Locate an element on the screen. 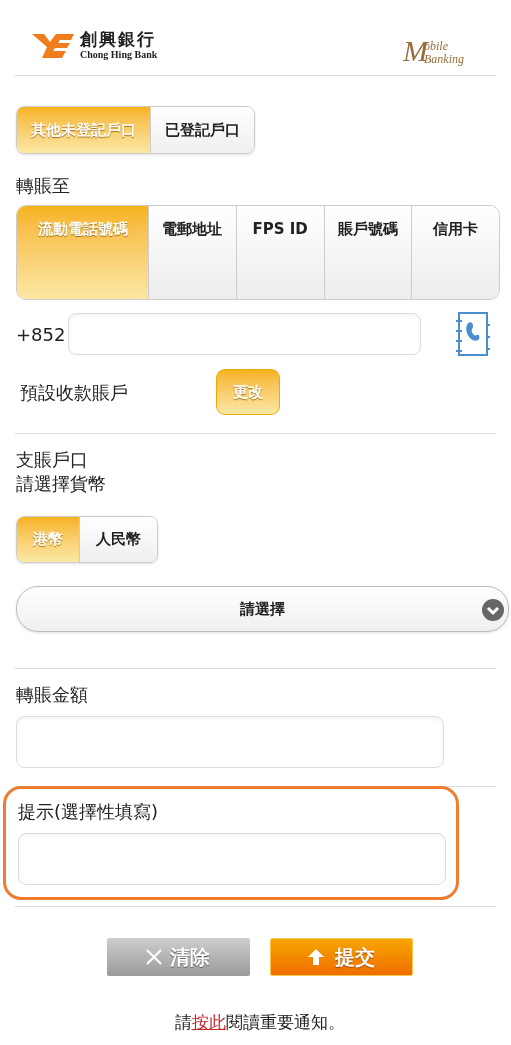  transfer-type-tab: 電郵地址 is located at coordinates (192, 252).